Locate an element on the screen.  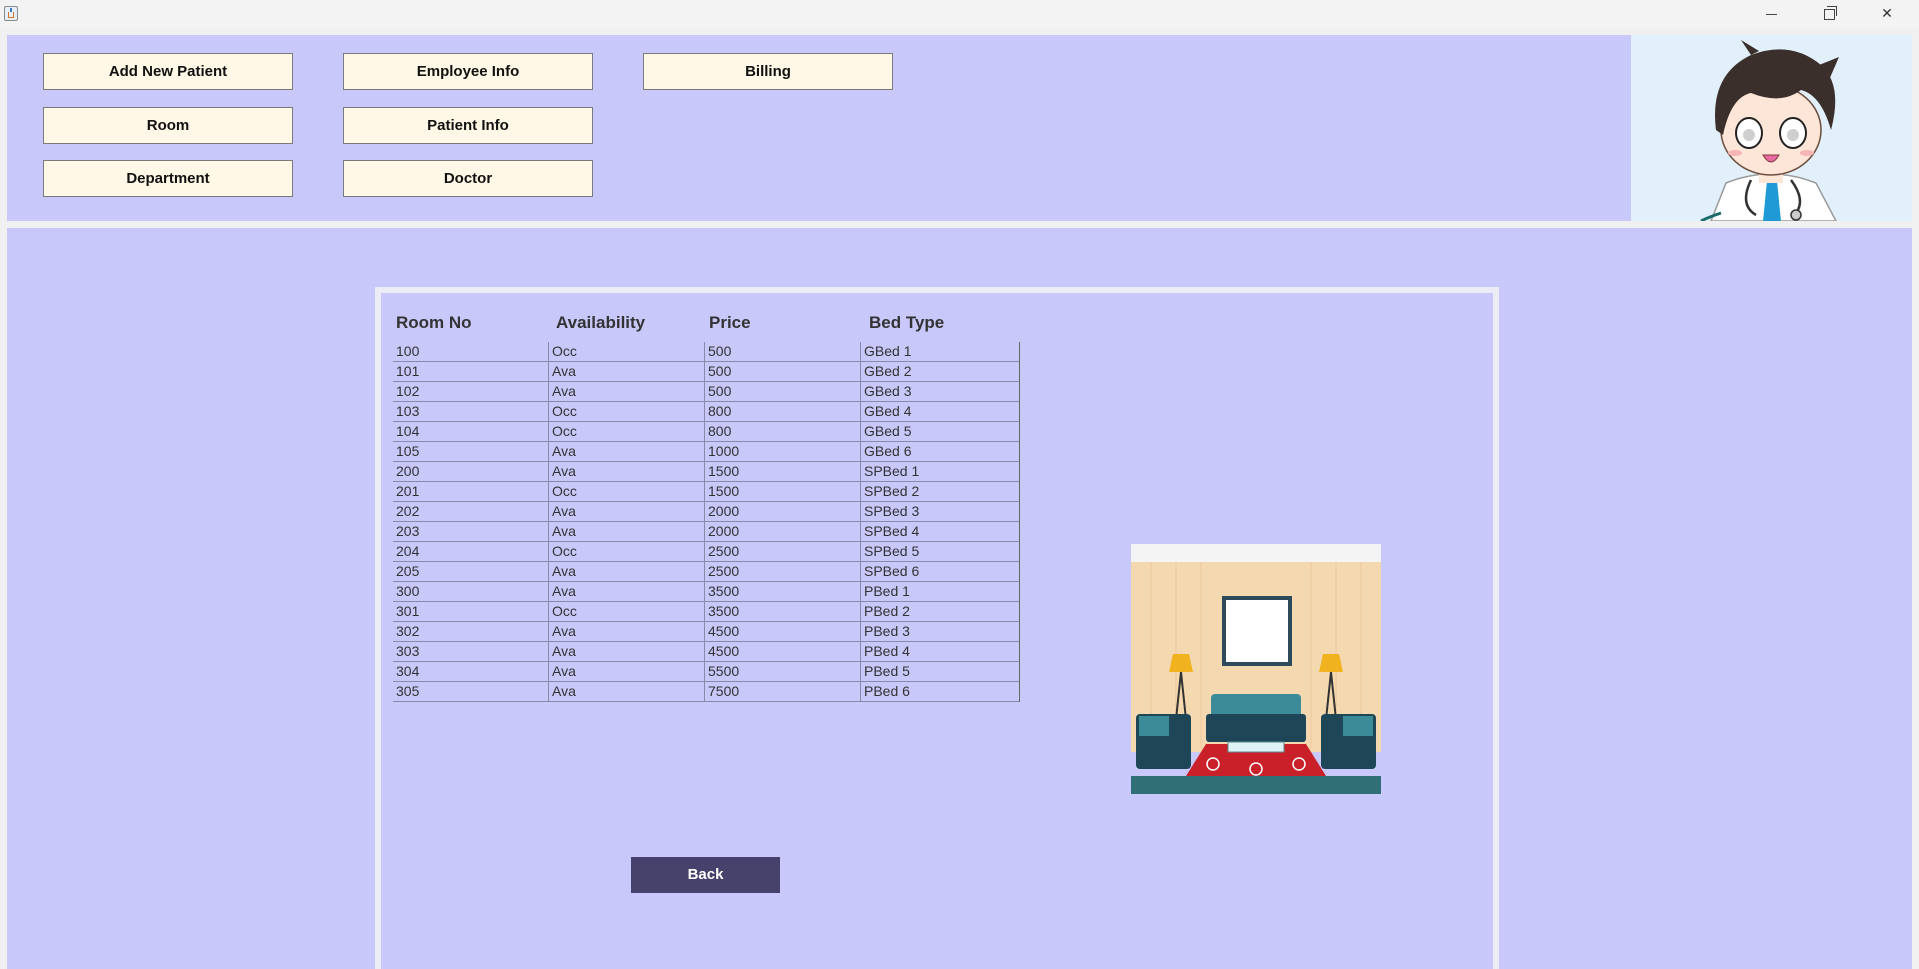
table-cell: 302 is located at coordinates (471, 631).